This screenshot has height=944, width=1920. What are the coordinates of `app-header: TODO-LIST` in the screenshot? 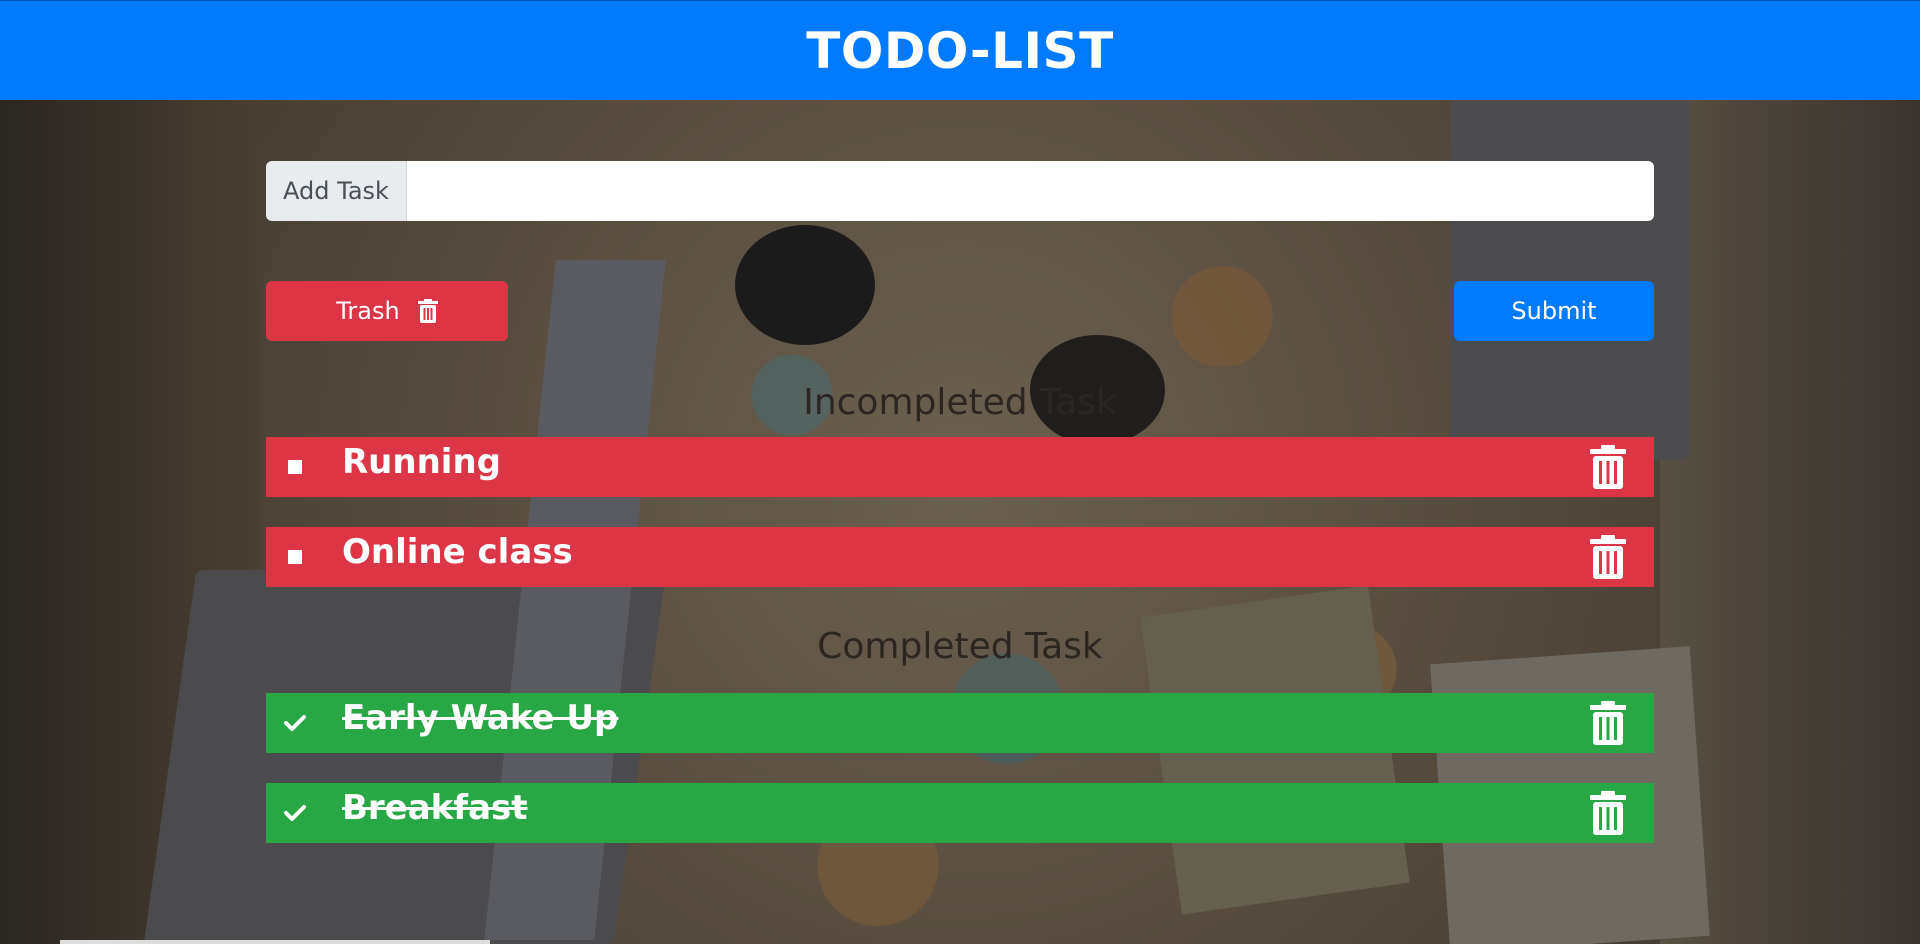 It's located at (960, 50).